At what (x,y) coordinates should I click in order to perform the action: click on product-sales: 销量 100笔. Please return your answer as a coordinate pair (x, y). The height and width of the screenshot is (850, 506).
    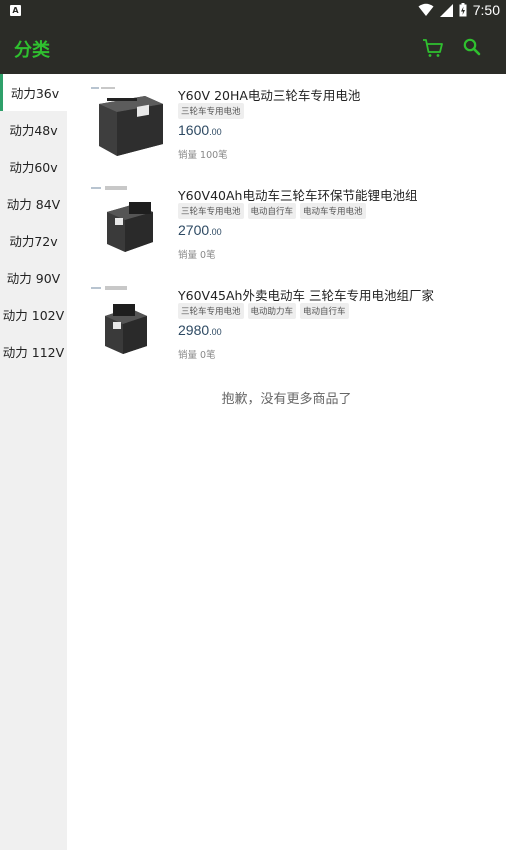
    Looking at the image, I should click on (203, 155).